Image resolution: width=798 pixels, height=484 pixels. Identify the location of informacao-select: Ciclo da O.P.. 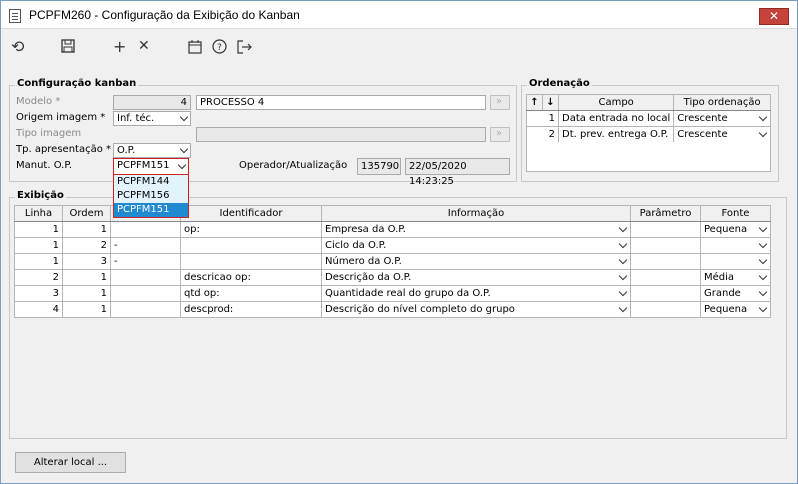
(476, 245).